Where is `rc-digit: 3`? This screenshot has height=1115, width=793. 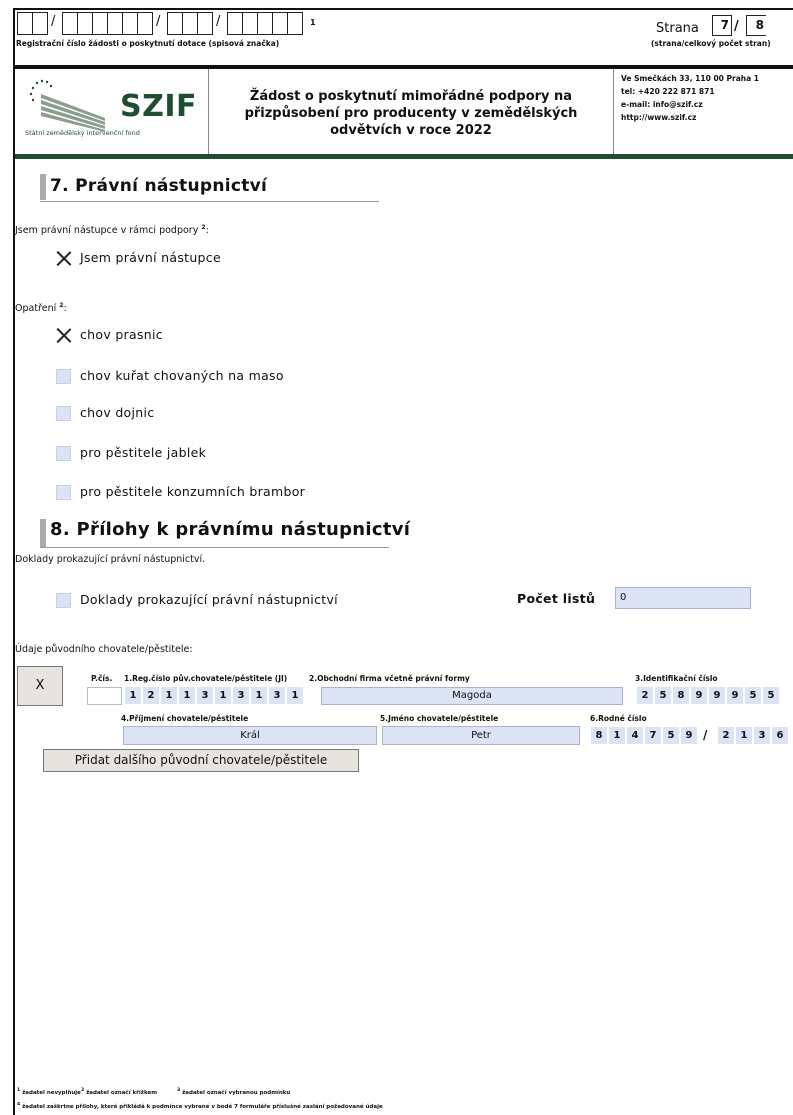 rc-digit: 3 is located at coordinates (762, 735).